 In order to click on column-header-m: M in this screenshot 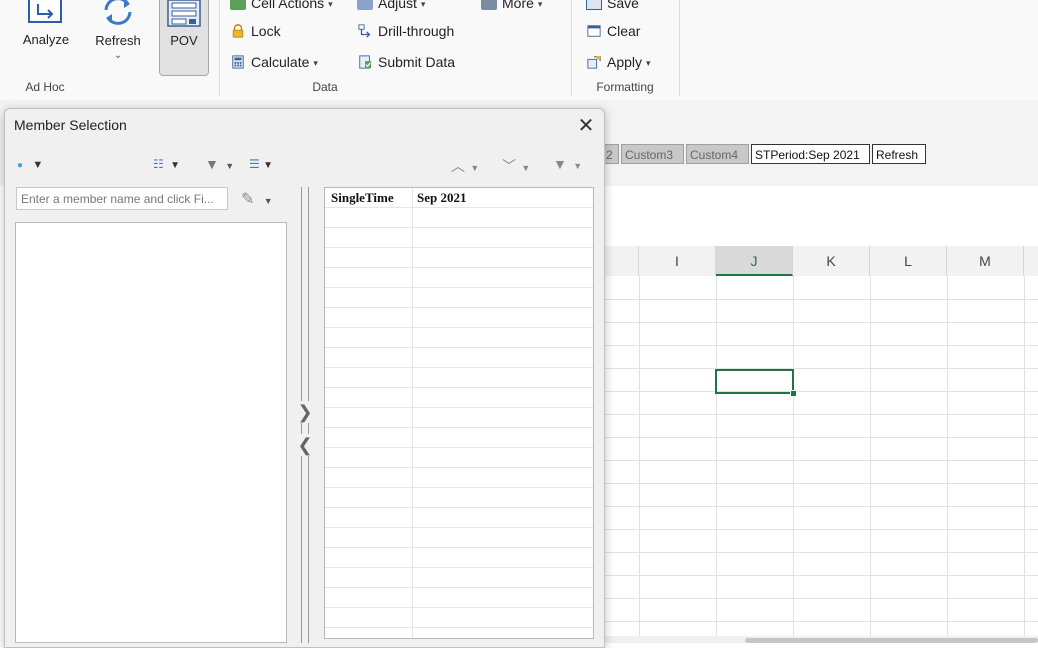, I will do `click(985, 261)`.